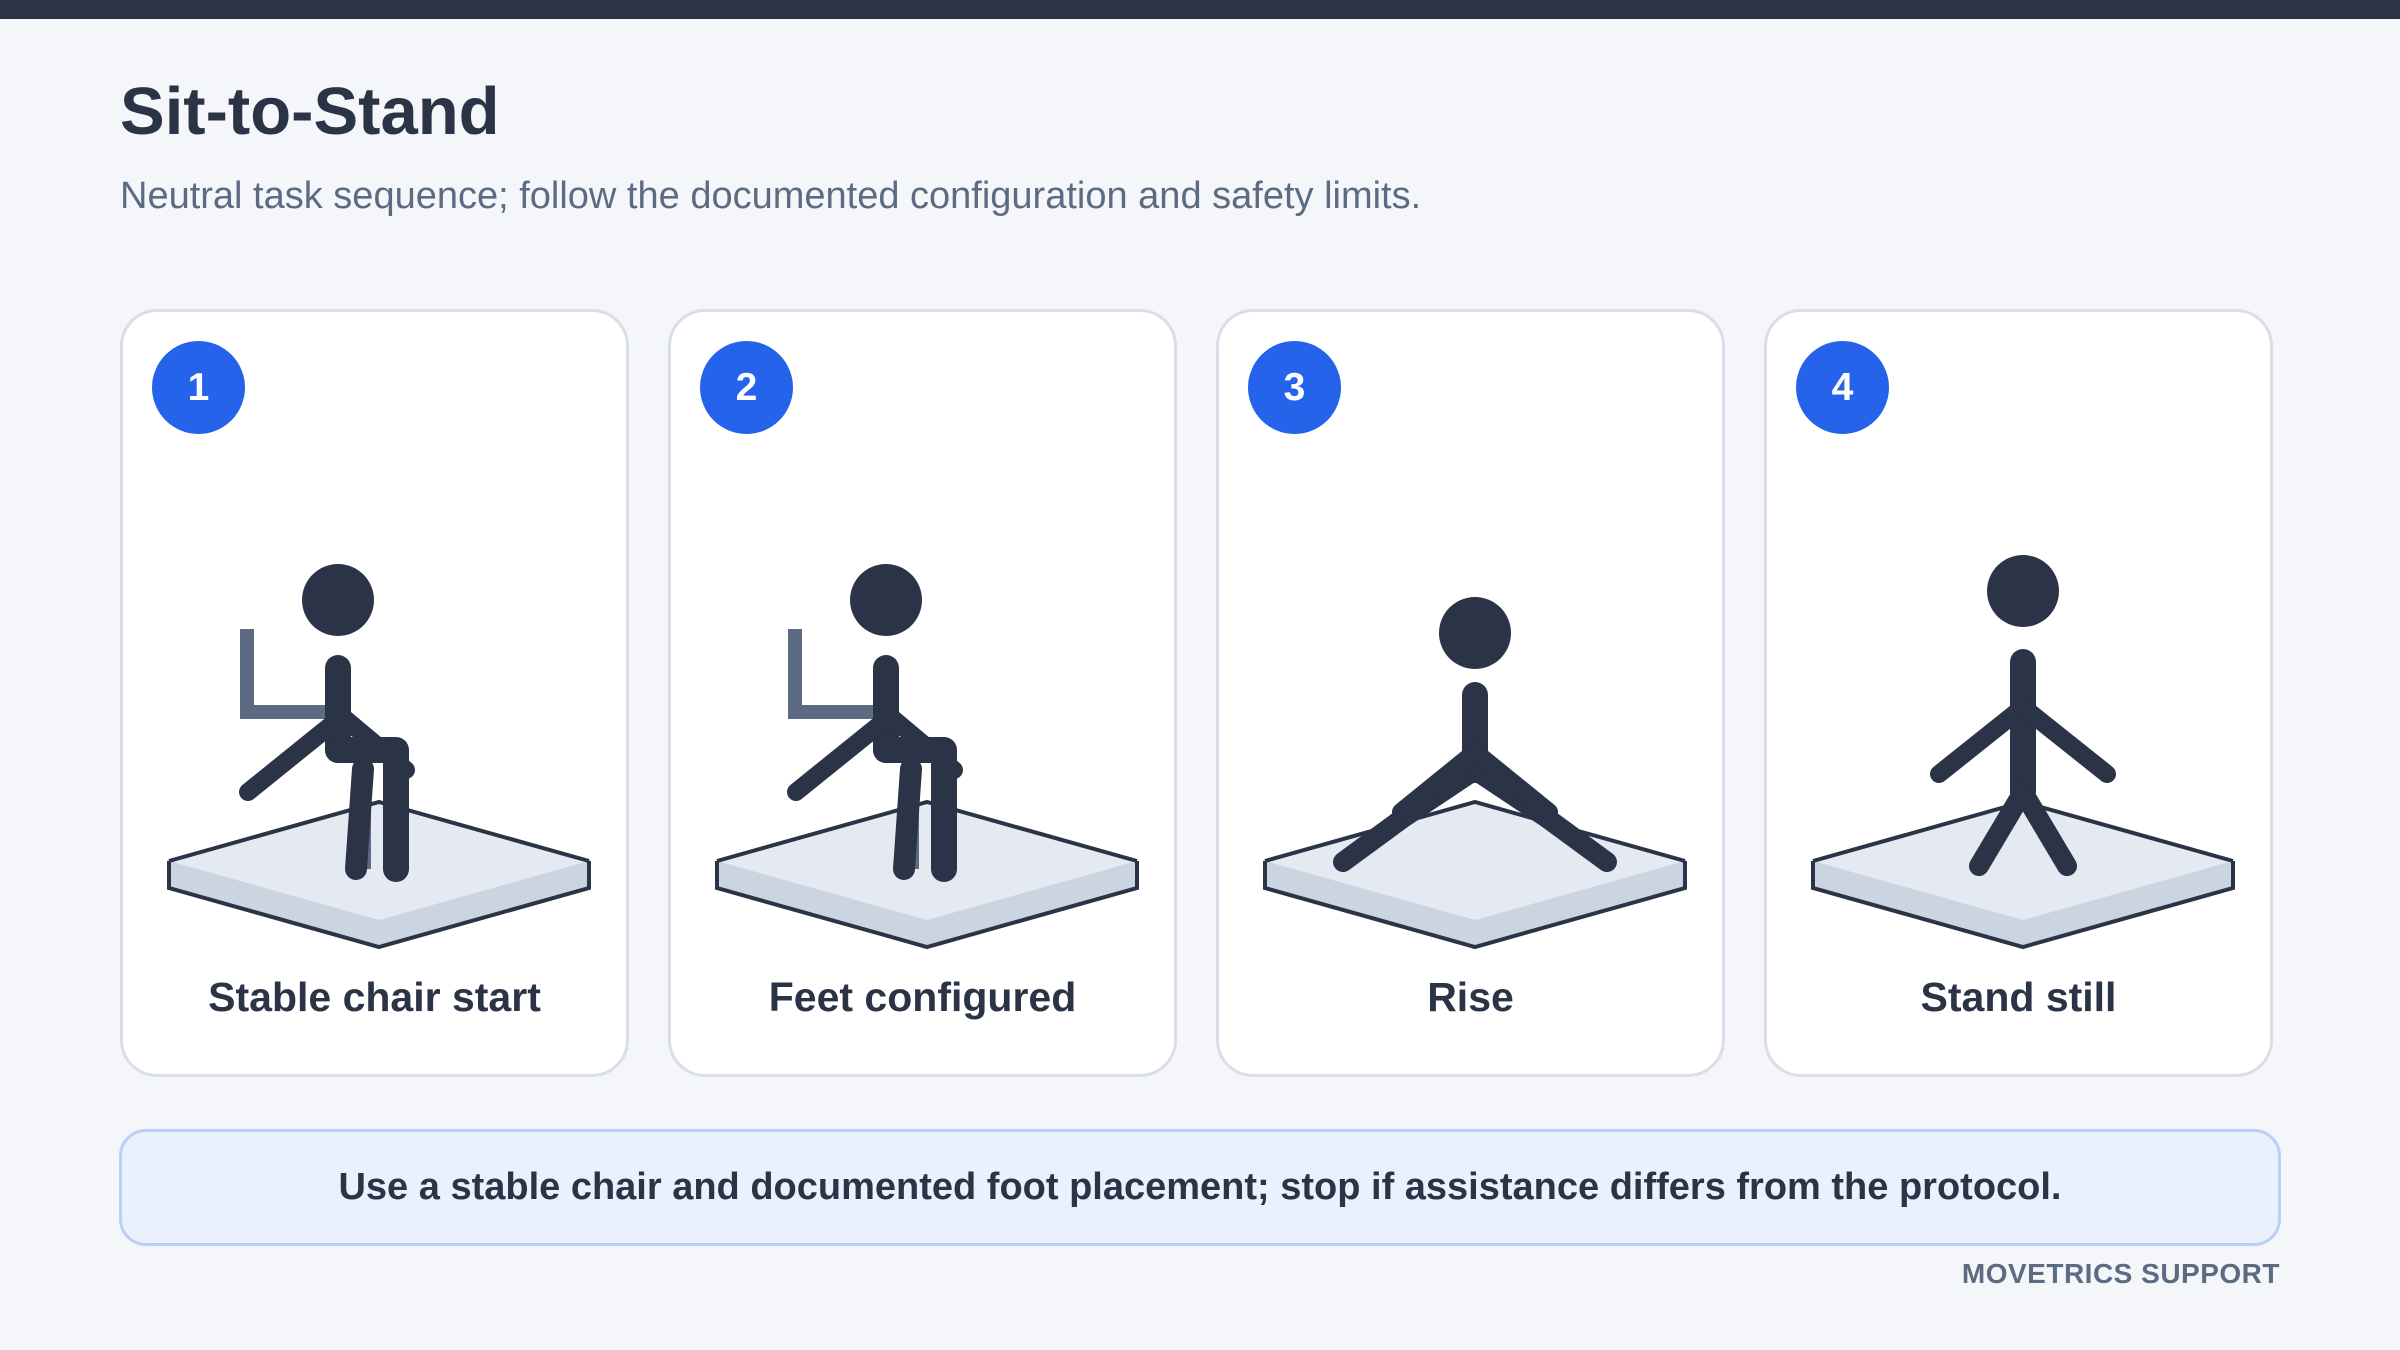  What do you see at coordinates (198, 387) in the screenshot?
I see `step-number-badge: 1` at bounding box center [198, 387].